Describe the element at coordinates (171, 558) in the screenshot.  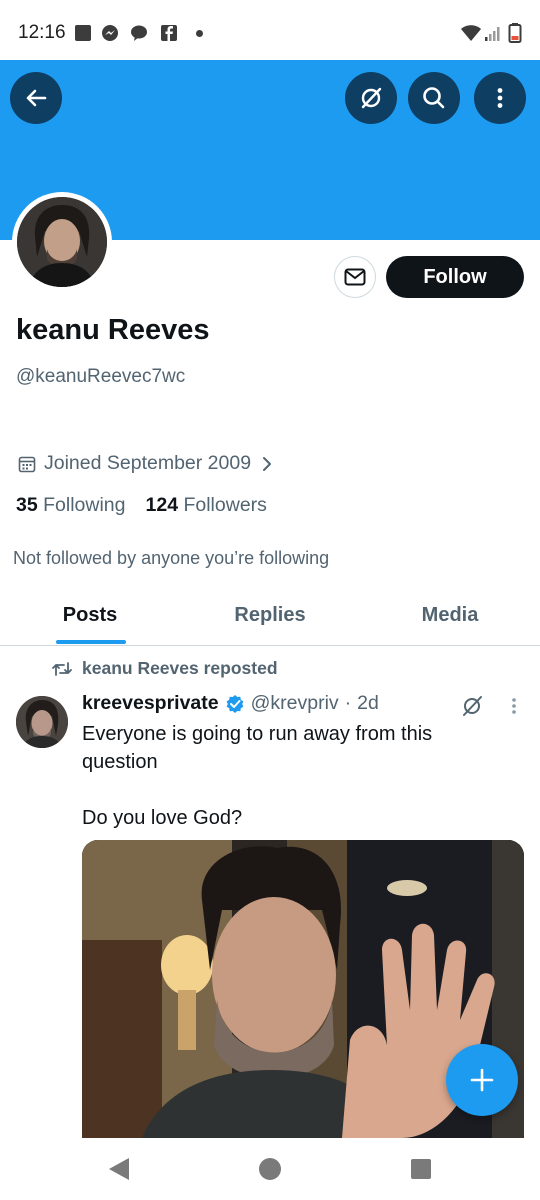
I see `not-followed-note: Not followed by anyone you’re following` at that location.